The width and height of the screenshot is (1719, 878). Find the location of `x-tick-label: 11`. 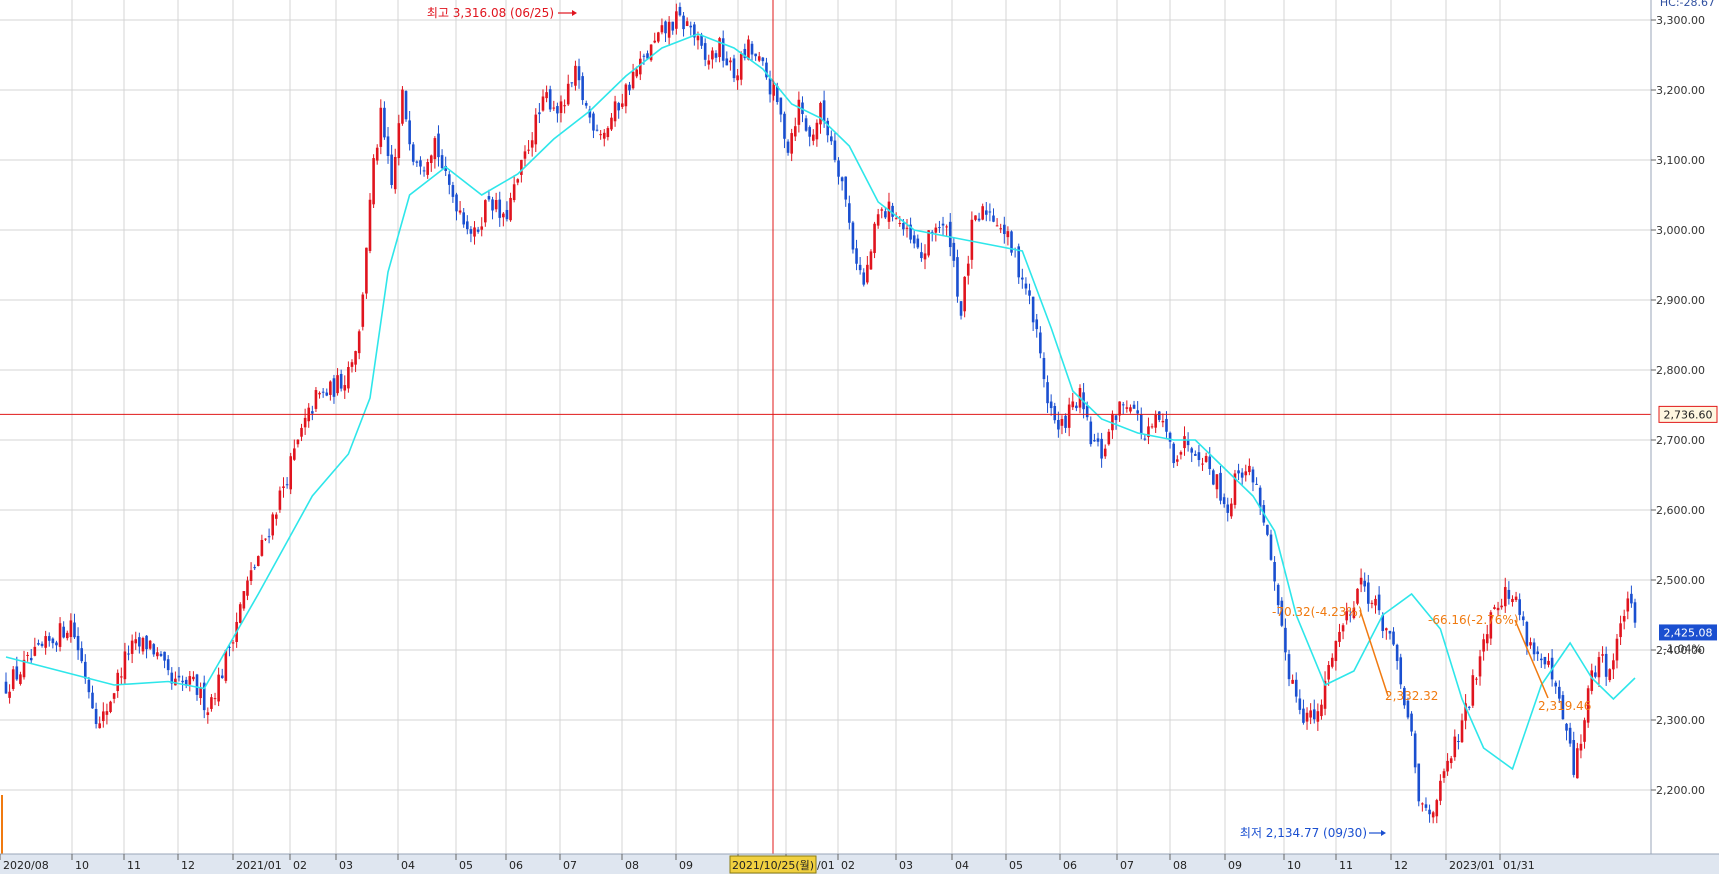

x-tick-label: 11 is located at coordinates (134, 865).